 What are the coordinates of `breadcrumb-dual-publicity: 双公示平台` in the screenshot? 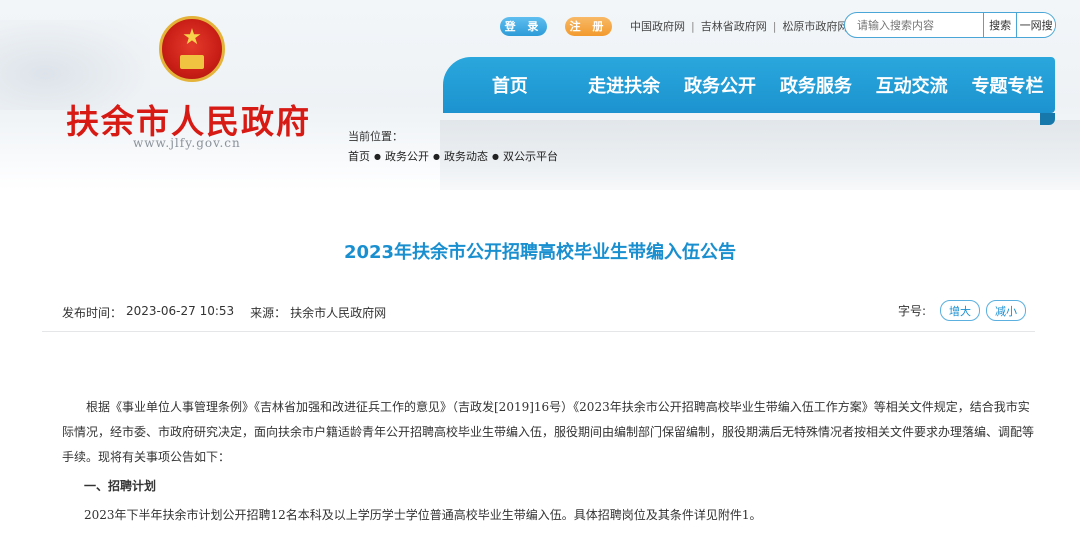 It's located at (530, 156).